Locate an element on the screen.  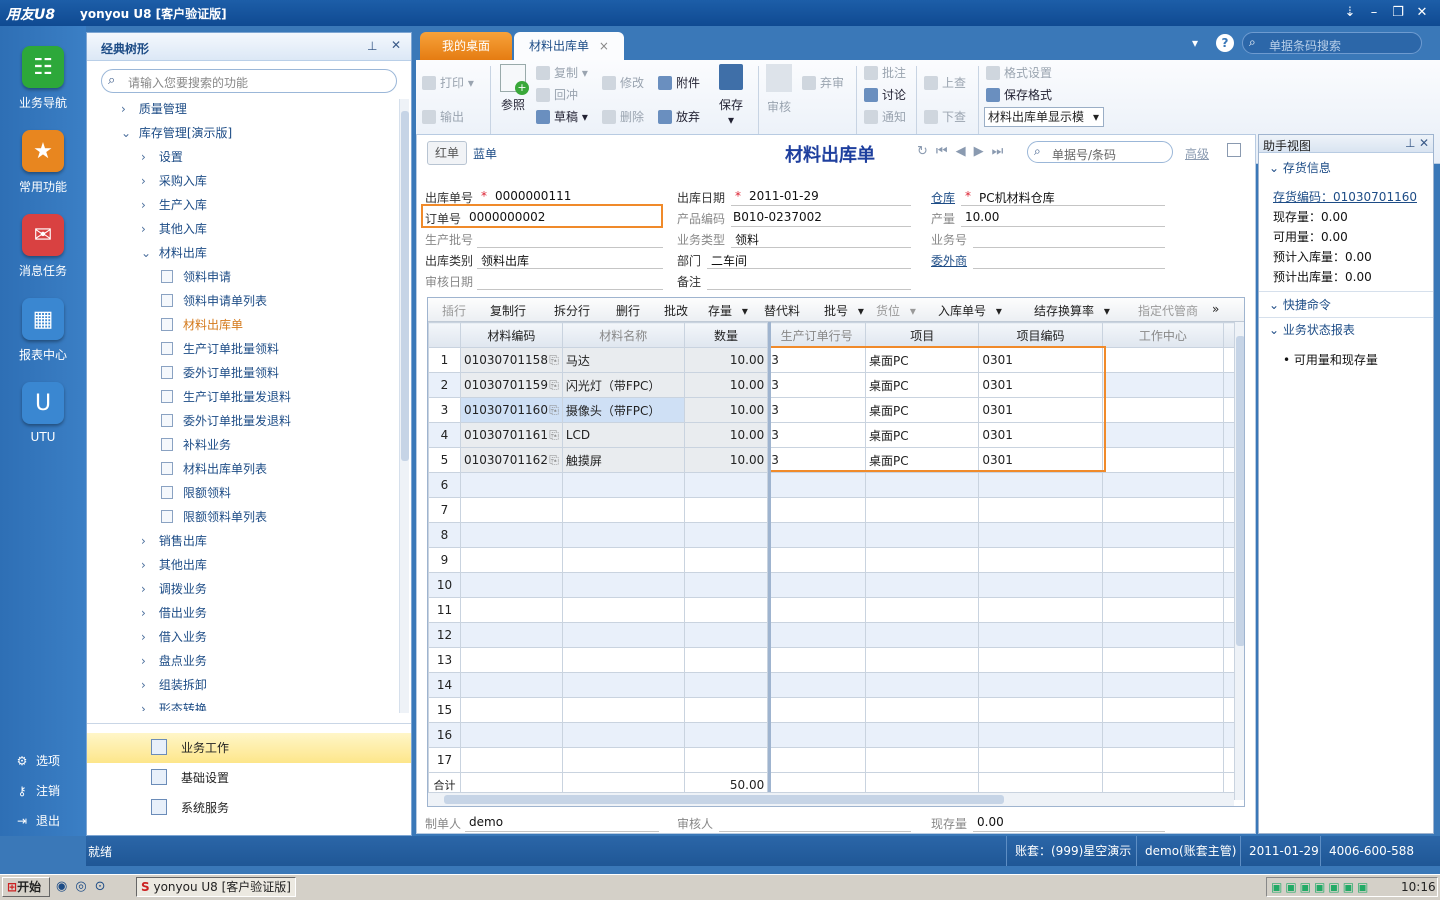
layout-icon is located at coordinates (1234, 150).